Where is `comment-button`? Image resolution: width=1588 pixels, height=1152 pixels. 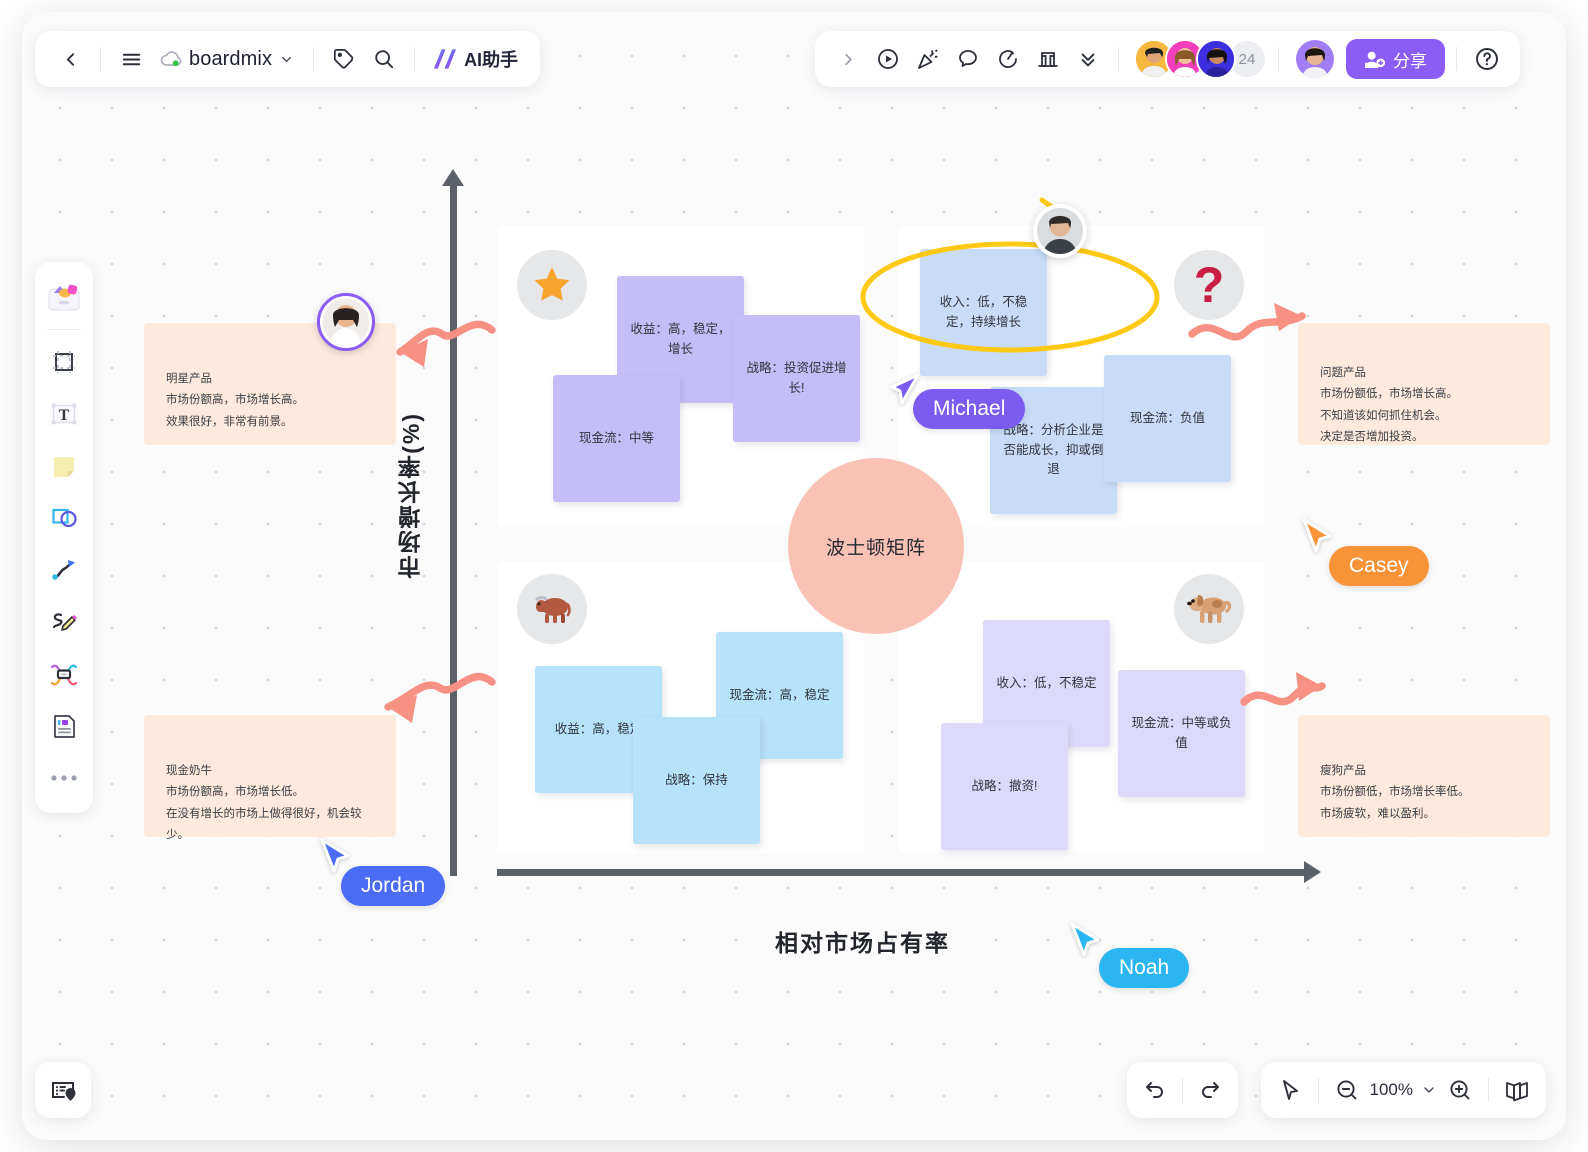 comment-button is located at coordinates (968, 59).